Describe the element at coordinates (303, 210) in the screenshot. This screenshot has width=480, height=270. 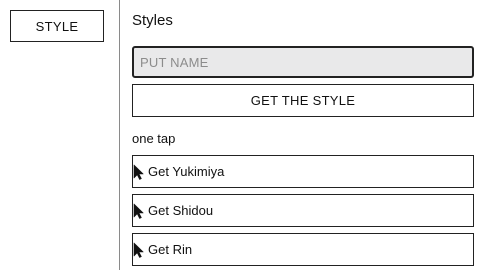
I see `get-shidou-button: Get Shidou` at that location.